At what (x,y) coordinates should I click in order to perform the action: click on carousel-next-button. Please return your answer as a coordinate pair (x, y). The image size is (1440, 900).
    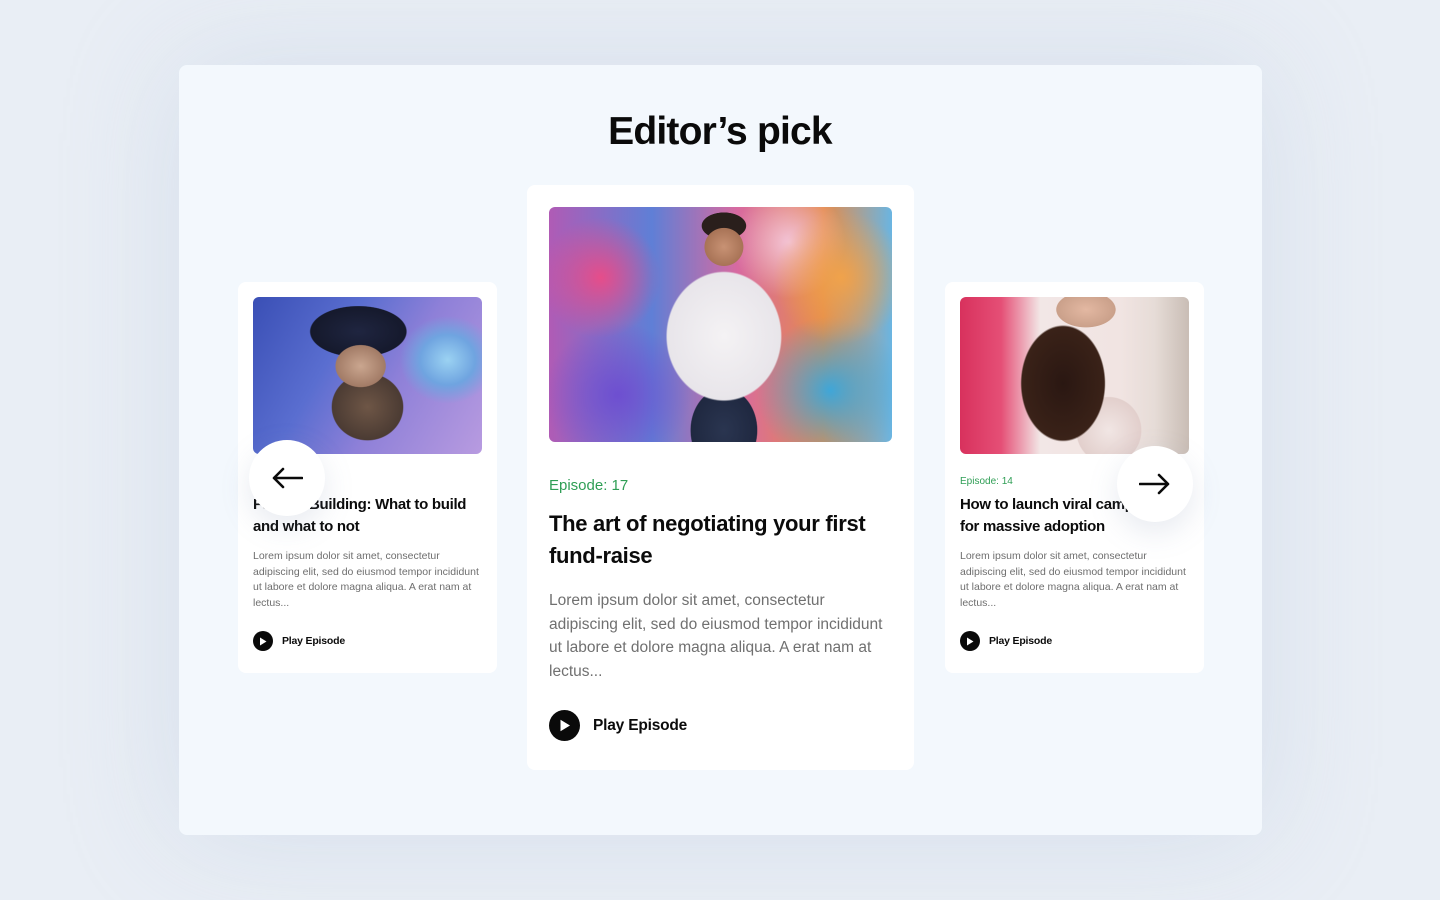
    Looking at the image, I should click on (1155, 484).